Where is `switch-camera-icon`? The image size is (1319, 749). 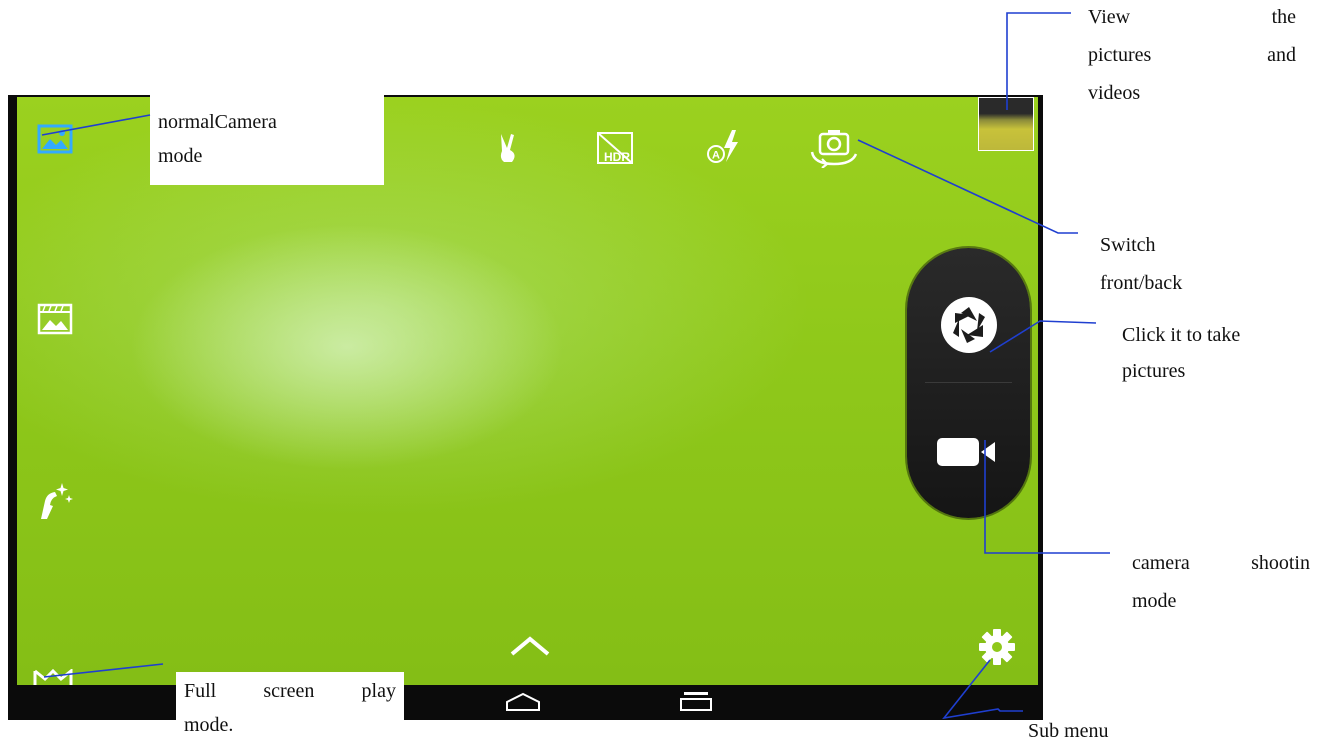 switch-camera-icon is located at coordinates (834, 148).